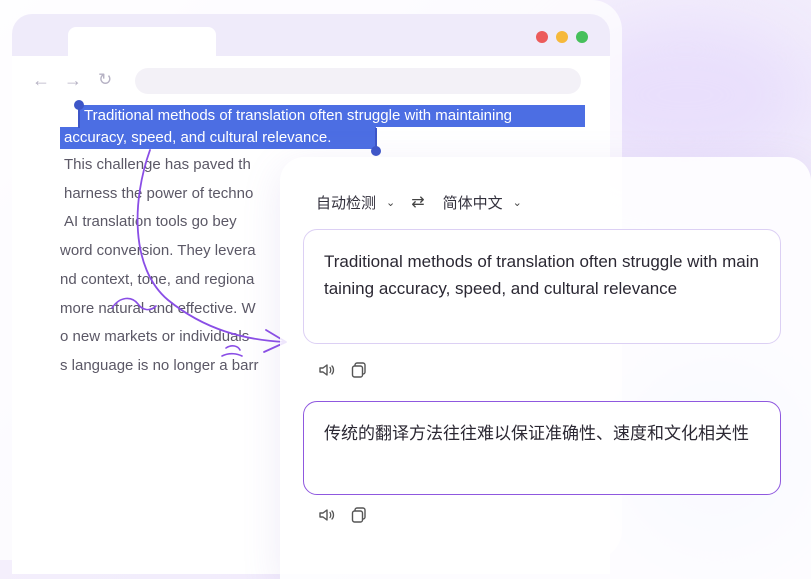 The width and height of the screenshot is (811, 579). I want to click on article-text-line: nd context, tone, and regiona, so click(157, 279).